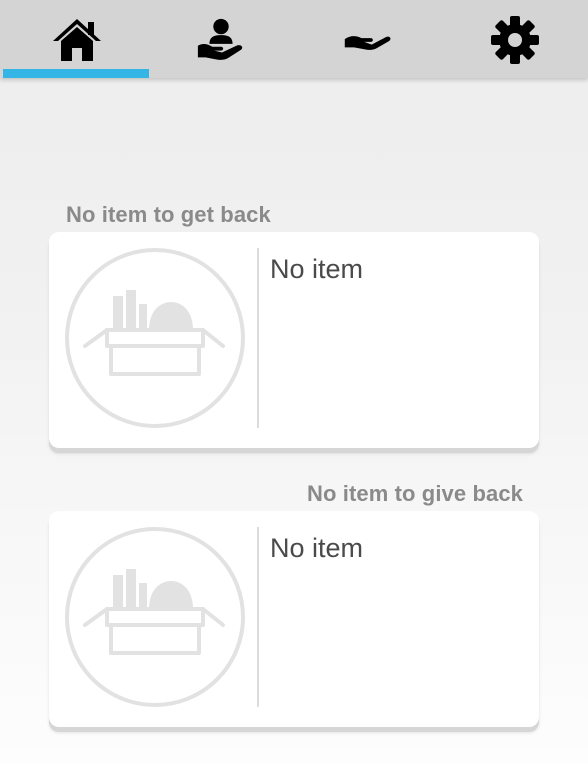  I want to click on get-back-item-text: No item, so click(317, 269).